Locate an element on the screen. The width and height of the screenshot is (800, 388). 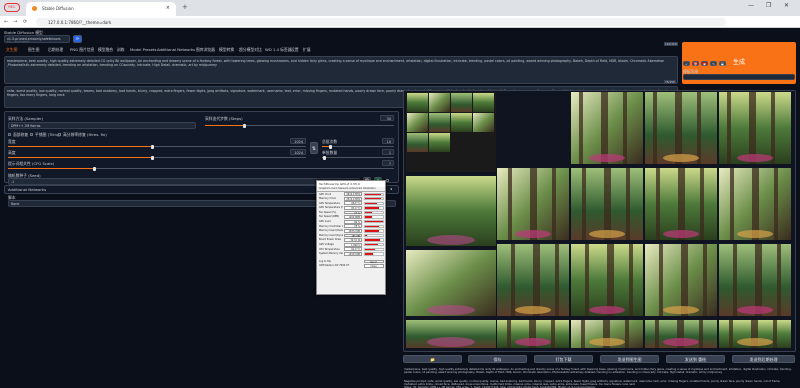
gpuz-sensor-name: Memory Clock is located at coordinates (327, 199).